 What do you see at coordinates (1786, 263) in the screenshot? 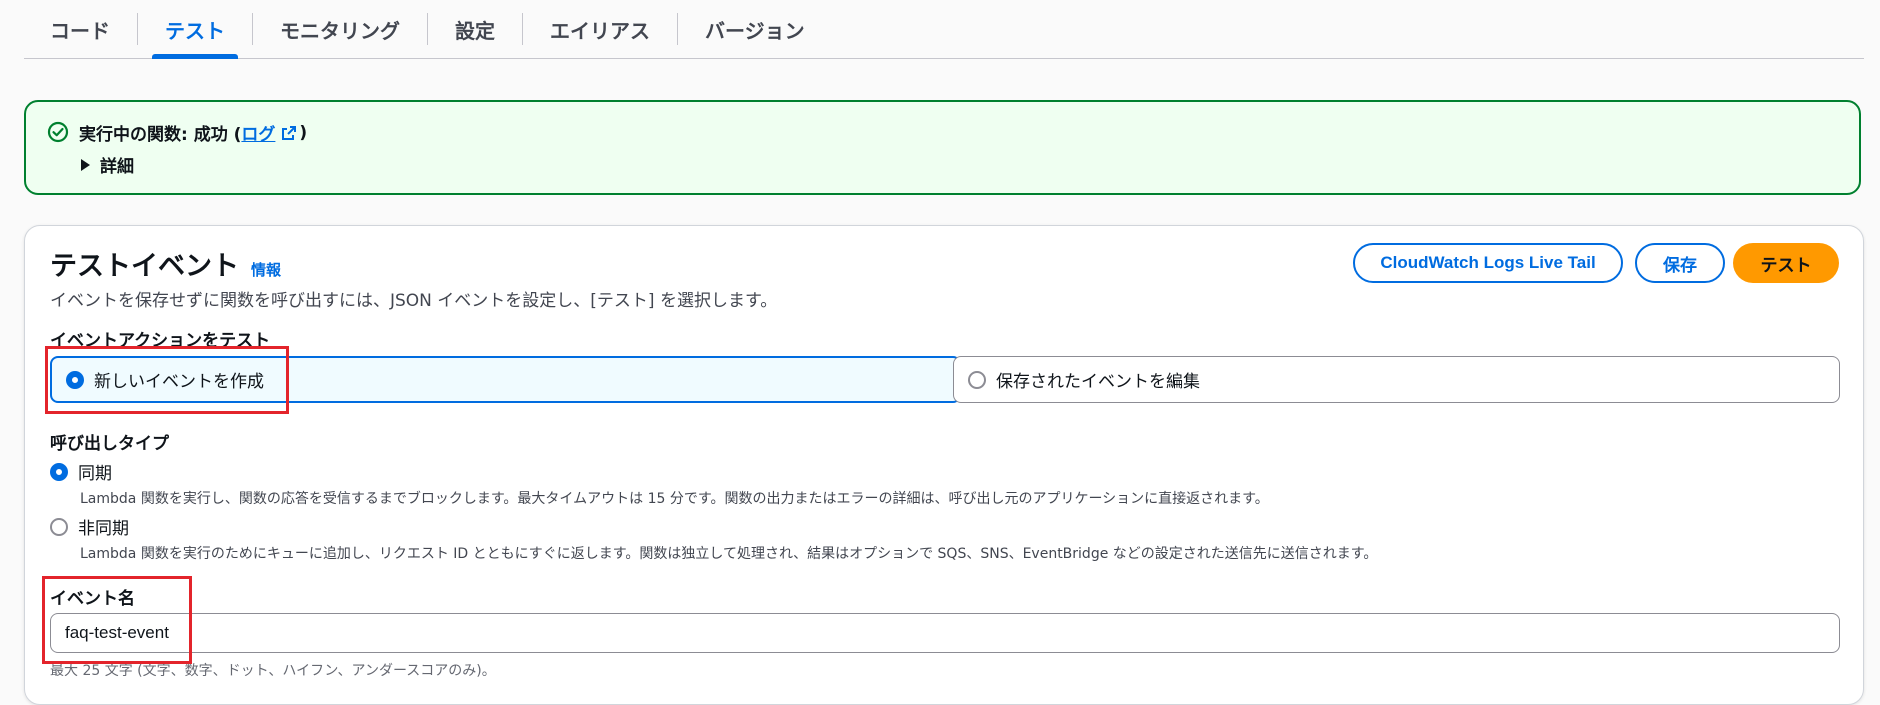
I see `test-button: テスト` at bounding box center [1786, 263].